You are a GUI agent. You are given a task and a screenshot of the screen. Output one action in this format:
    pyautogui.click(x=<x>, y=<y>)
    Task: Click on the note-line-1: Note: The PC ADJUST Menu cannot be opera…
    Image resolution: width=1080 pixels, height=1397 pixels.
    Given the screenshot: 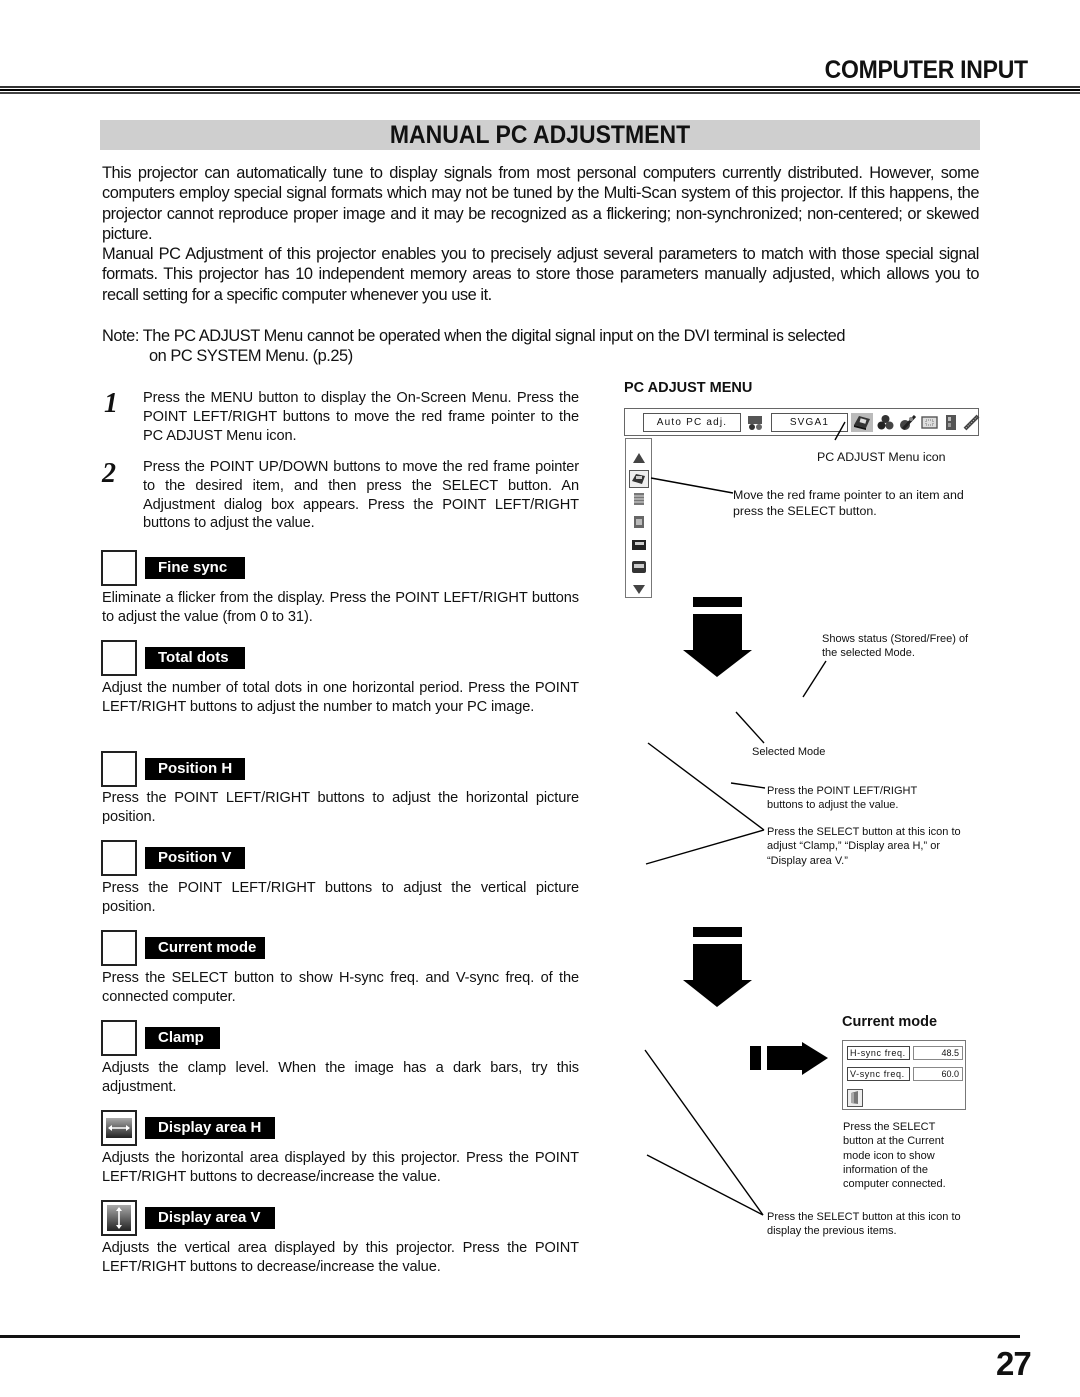 What is the action you would take?
    pyautogui.click(x=473, y=336)
    